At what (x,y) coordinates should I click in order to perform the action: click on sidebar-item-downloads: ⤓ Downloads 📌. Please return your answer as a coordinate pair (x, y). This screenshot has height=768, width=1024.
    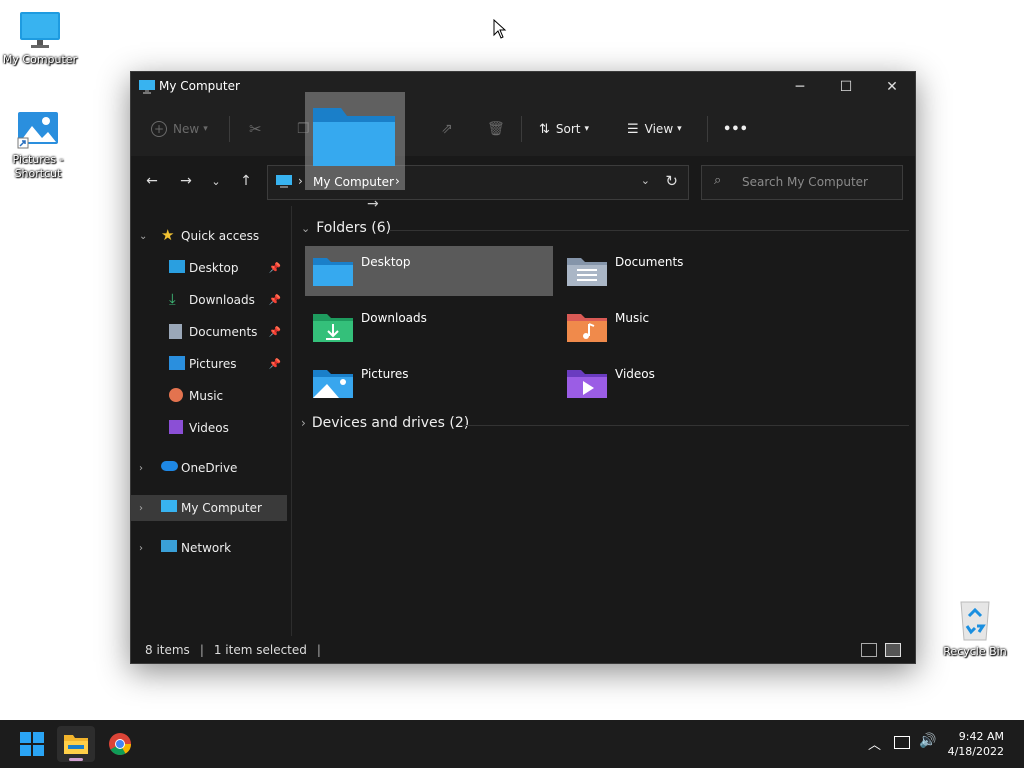
    Looking at the image, I should click on (209, 300).